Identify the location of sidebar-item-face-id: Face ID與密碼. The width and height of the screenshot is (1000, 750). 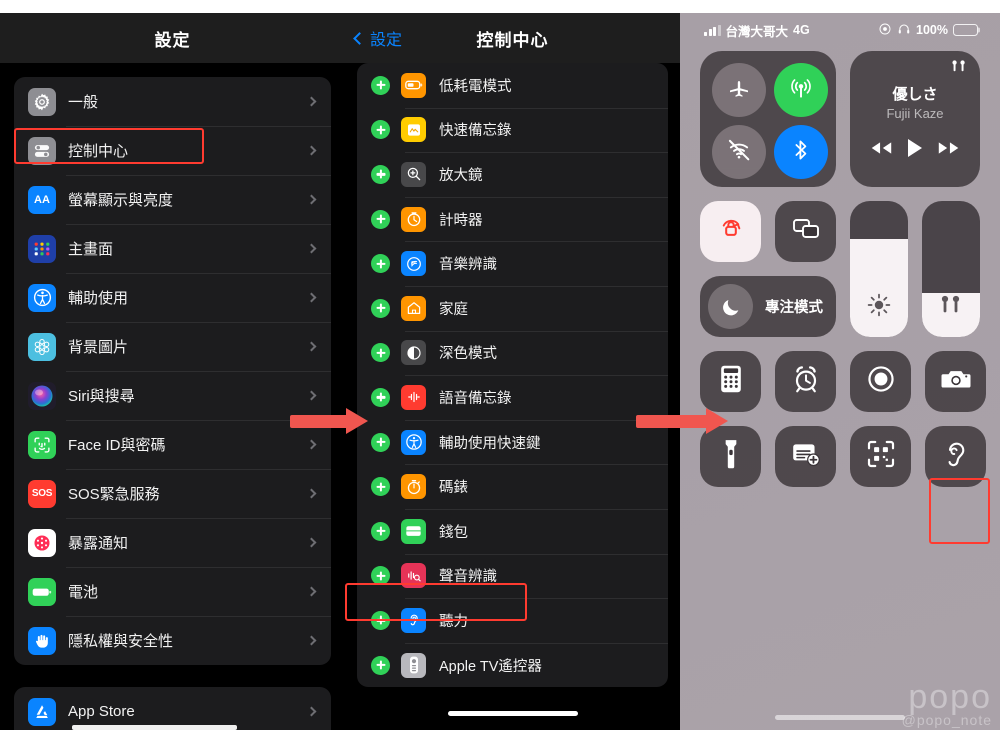
(172, 444).